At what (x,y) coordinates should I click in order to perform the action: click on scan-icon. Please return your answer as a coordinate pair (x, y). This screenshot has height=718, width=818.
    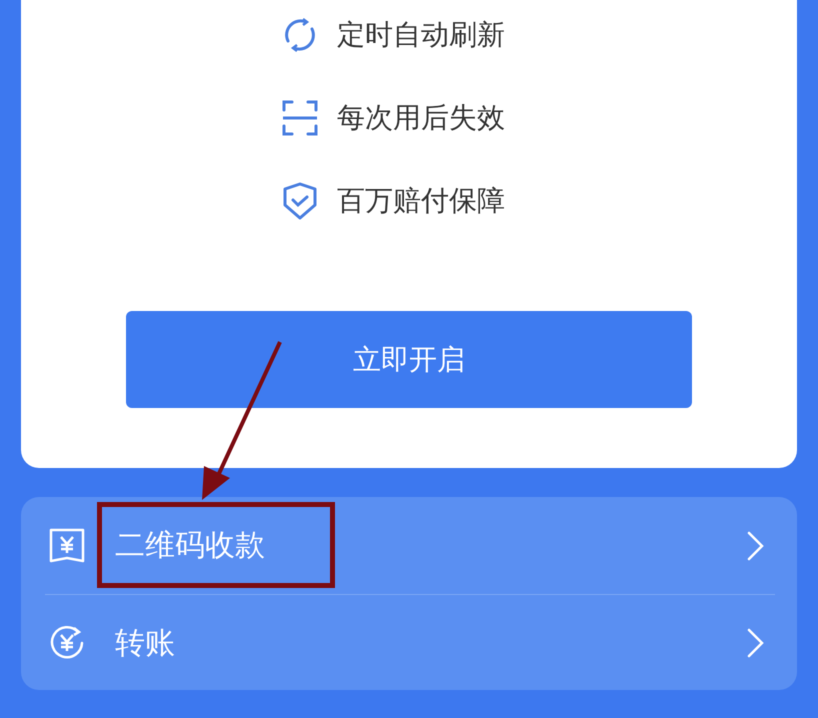
    Looking at the image, I should click on (300, 118).